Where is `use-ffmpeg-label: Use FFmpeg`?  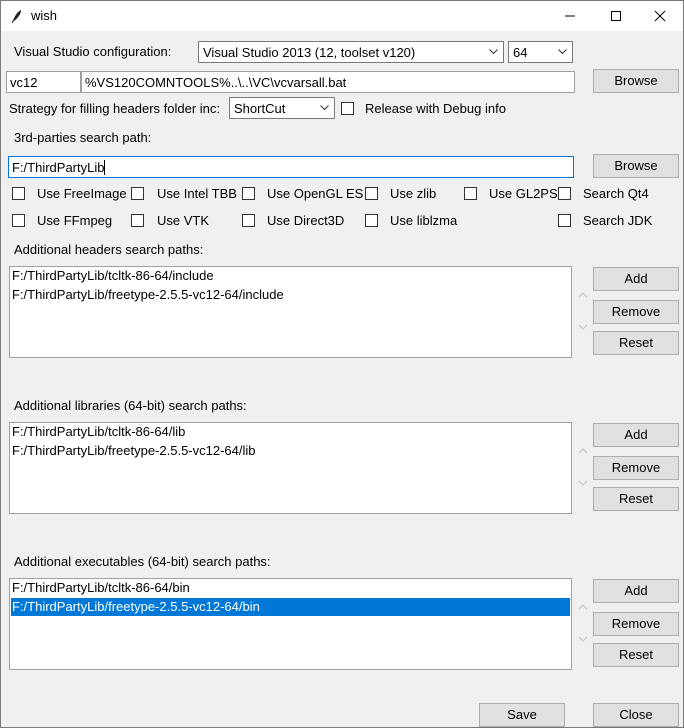 use-ffmpeg-label: Use FFmpeg is located at coordinates (75, 220).